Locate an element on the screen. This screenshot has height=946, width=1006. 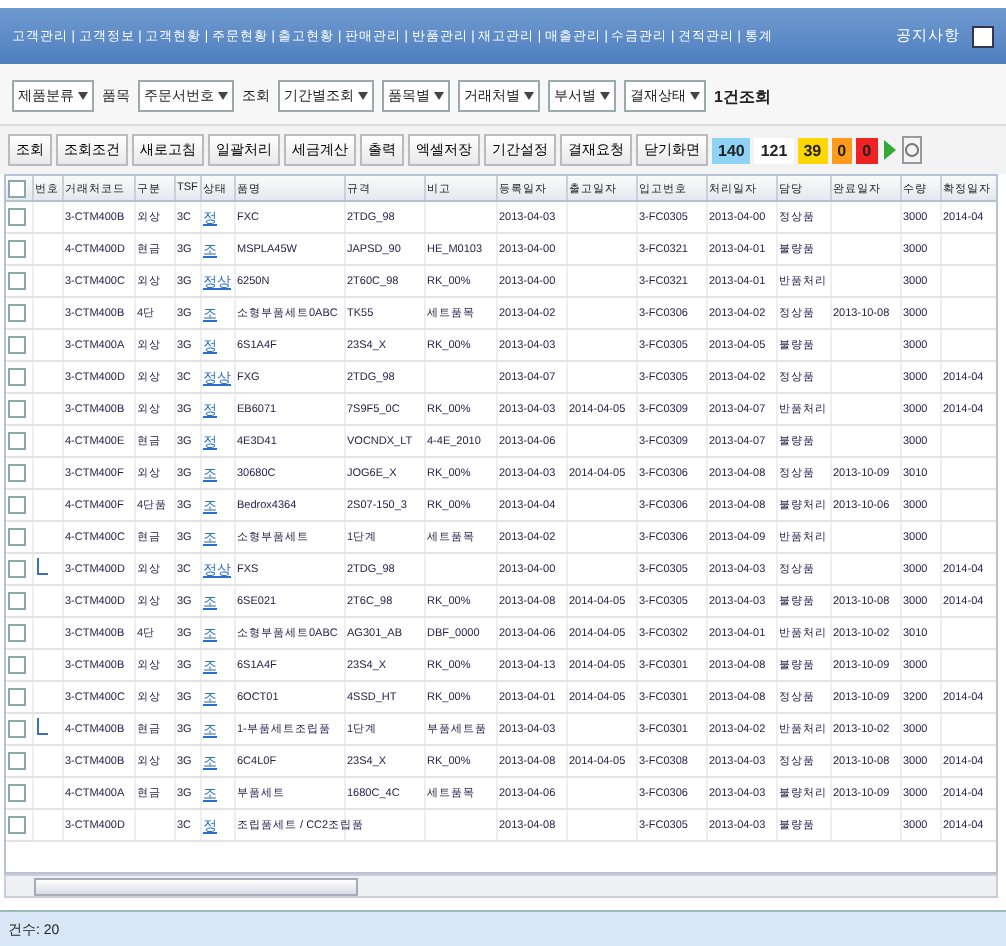
result-count: 1건조회 is located at coordinates (742, 96).